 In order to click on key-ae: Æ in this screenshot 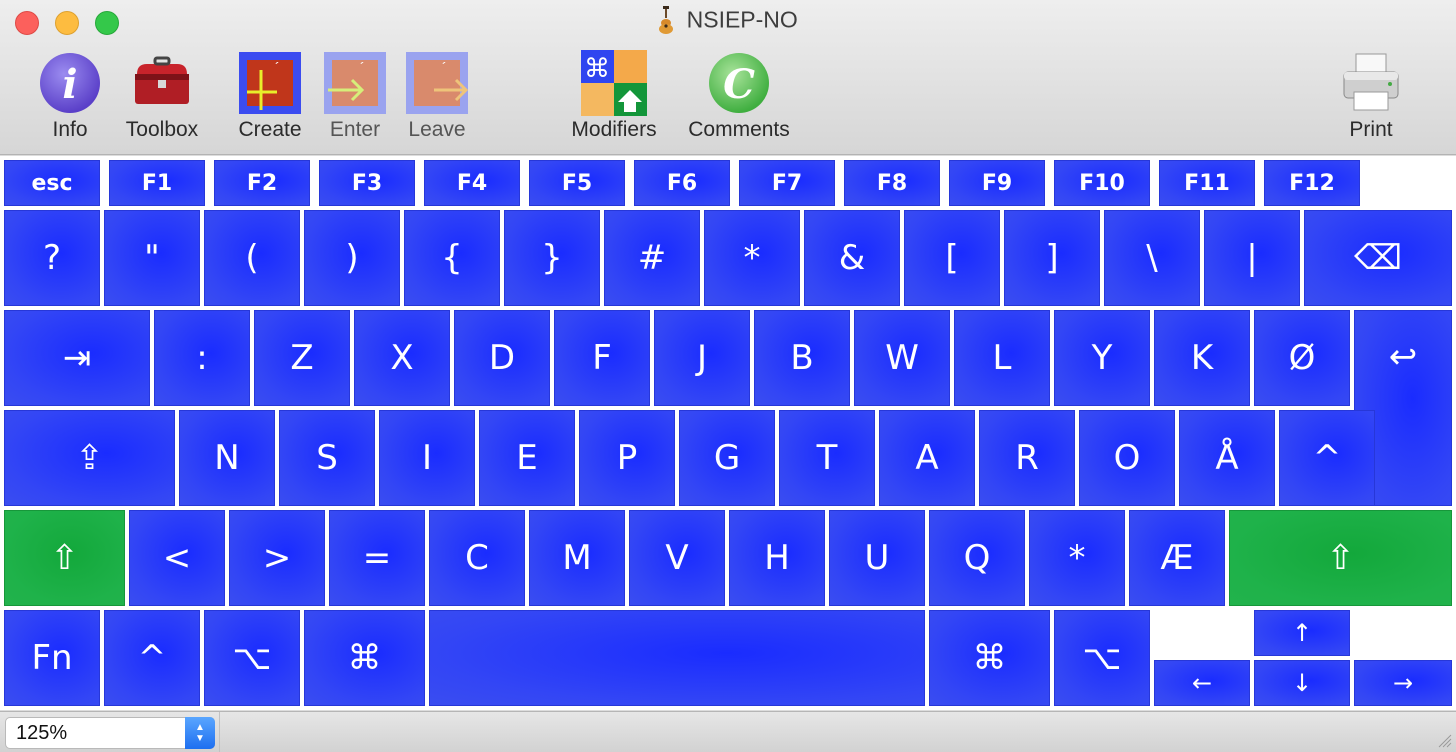, I will do `click(1177, 558)`.